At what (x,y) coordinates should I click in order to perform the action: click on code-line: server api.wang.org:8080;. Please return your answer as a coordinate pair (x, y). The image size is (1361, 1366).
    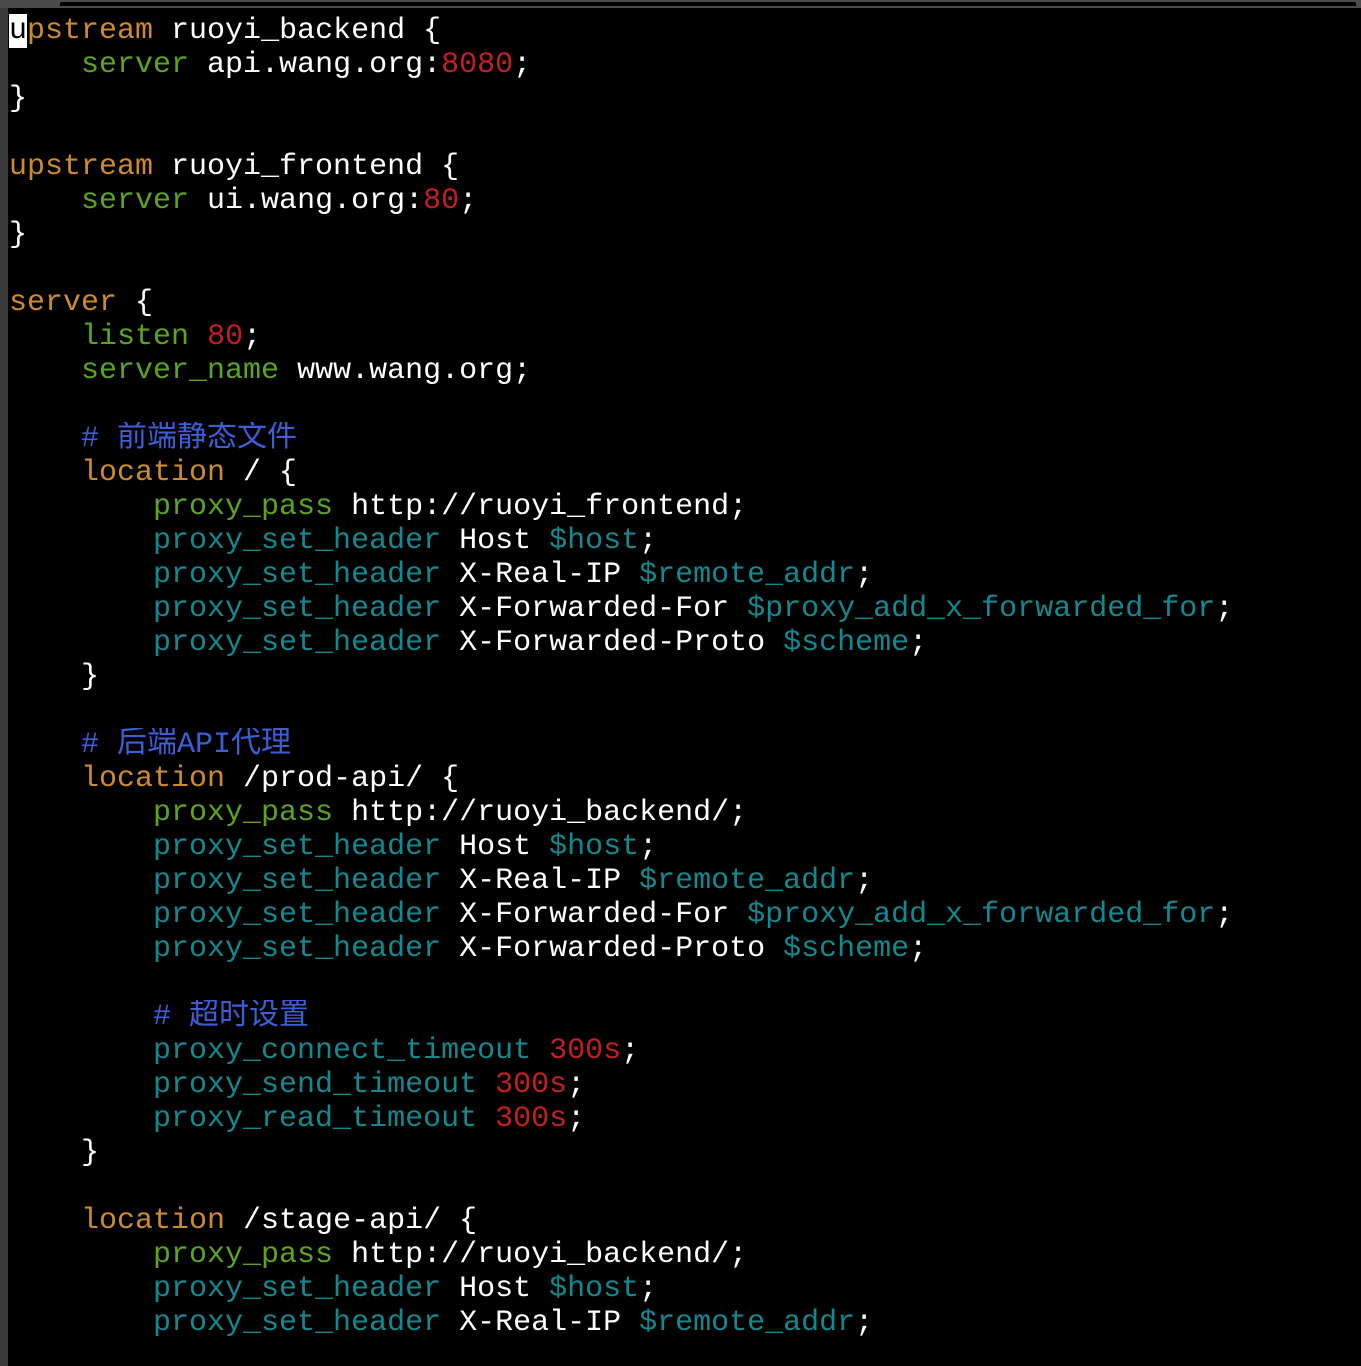
    Looking at the image, I should click on (681, 65).